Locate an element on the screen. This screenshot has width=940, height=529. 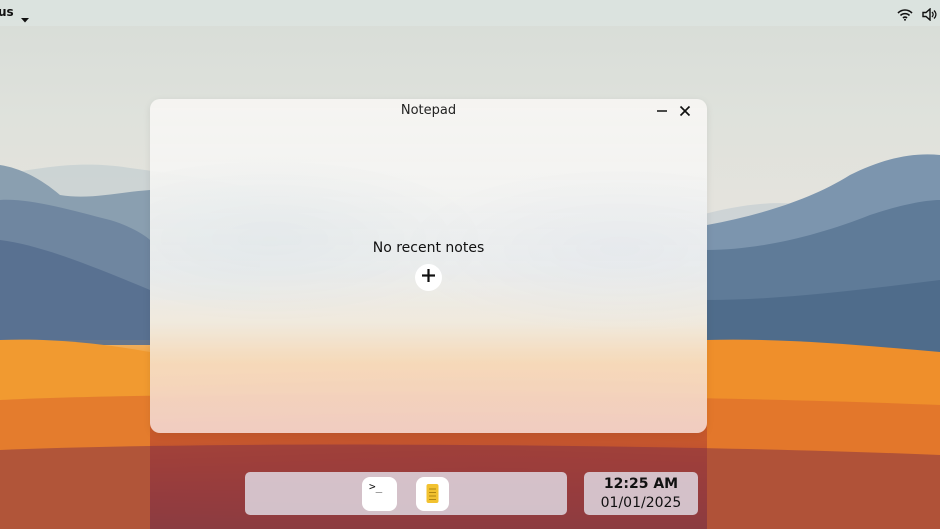
notepad-app-button is located at coordinates (432, 494).